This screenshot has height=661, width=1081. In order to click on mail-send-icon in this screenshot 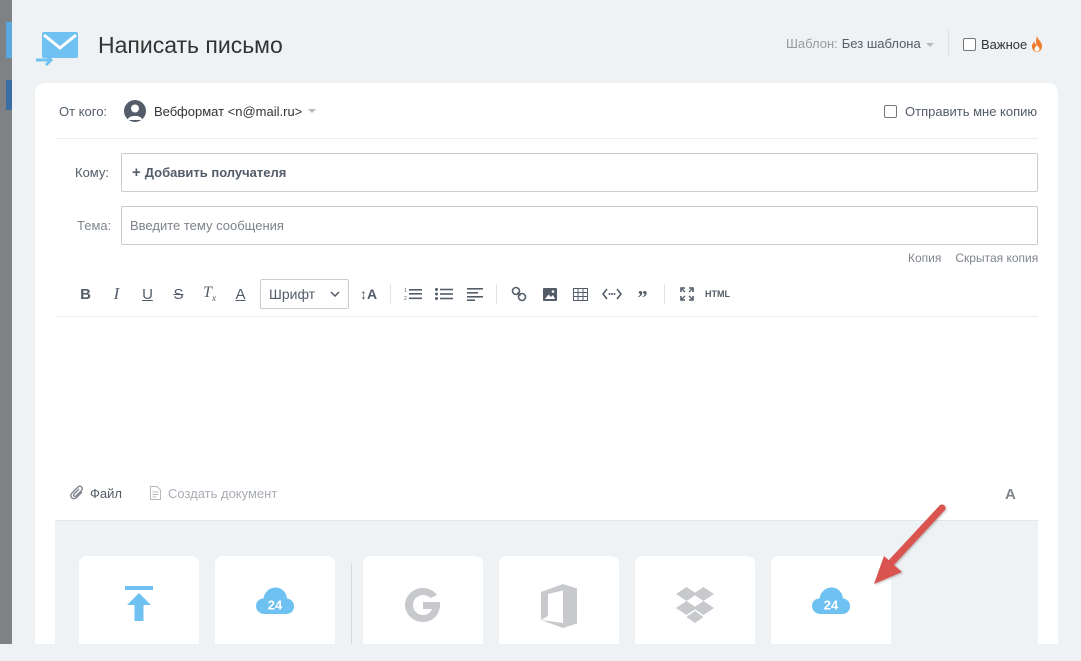, I will do `click(57, 49)`.